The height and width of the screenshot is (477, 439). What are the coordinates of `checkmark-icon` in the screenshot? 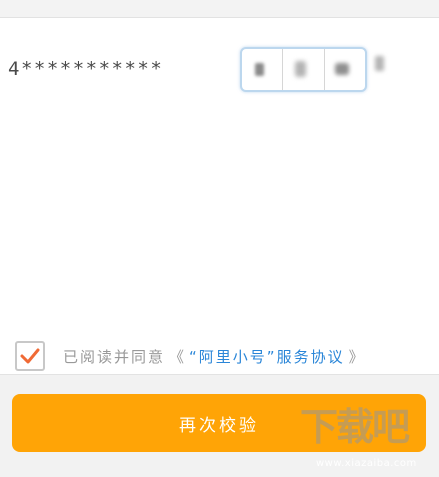 It's located at (30, 356).